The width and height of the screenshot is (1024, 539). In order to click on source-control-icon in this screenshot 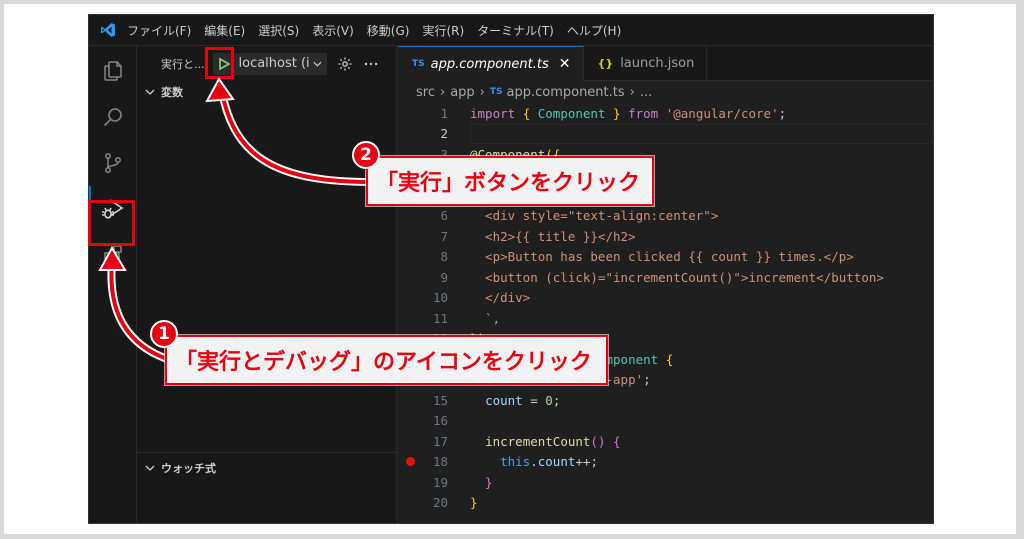, I will do `click(113, 163)`.